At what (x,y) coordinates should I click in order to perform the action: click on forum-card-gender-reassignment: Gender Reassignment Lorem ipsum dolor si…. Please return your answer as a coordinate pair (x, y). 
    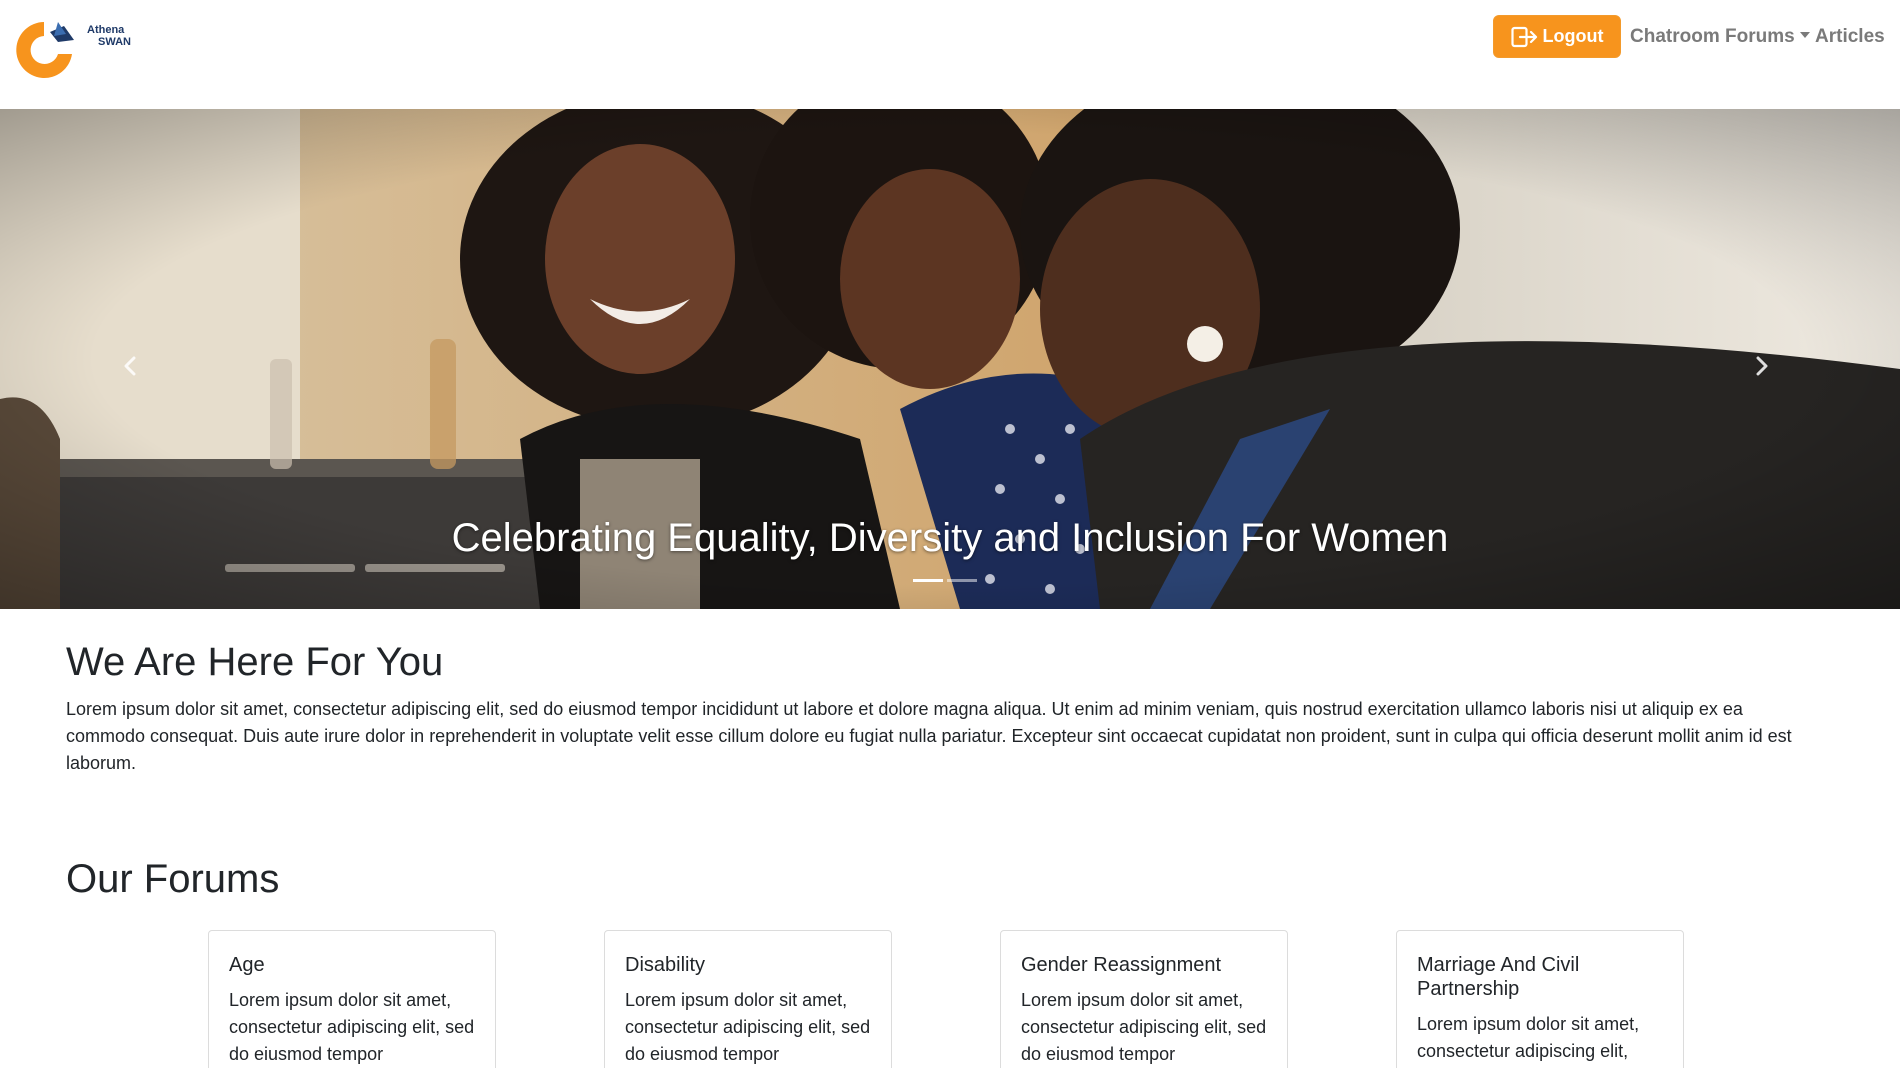
    Looking at the image, I should click on (1144, 999).